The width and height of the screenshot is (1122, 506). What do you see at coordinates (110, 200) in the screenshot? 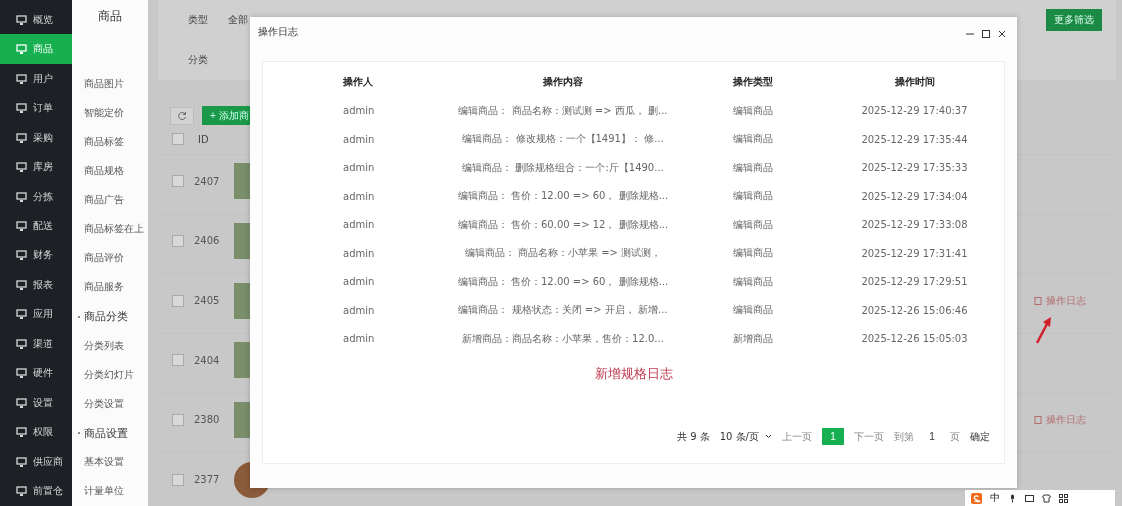
I see `submenu-item: 商品广告` at bounding box center [110, 200].